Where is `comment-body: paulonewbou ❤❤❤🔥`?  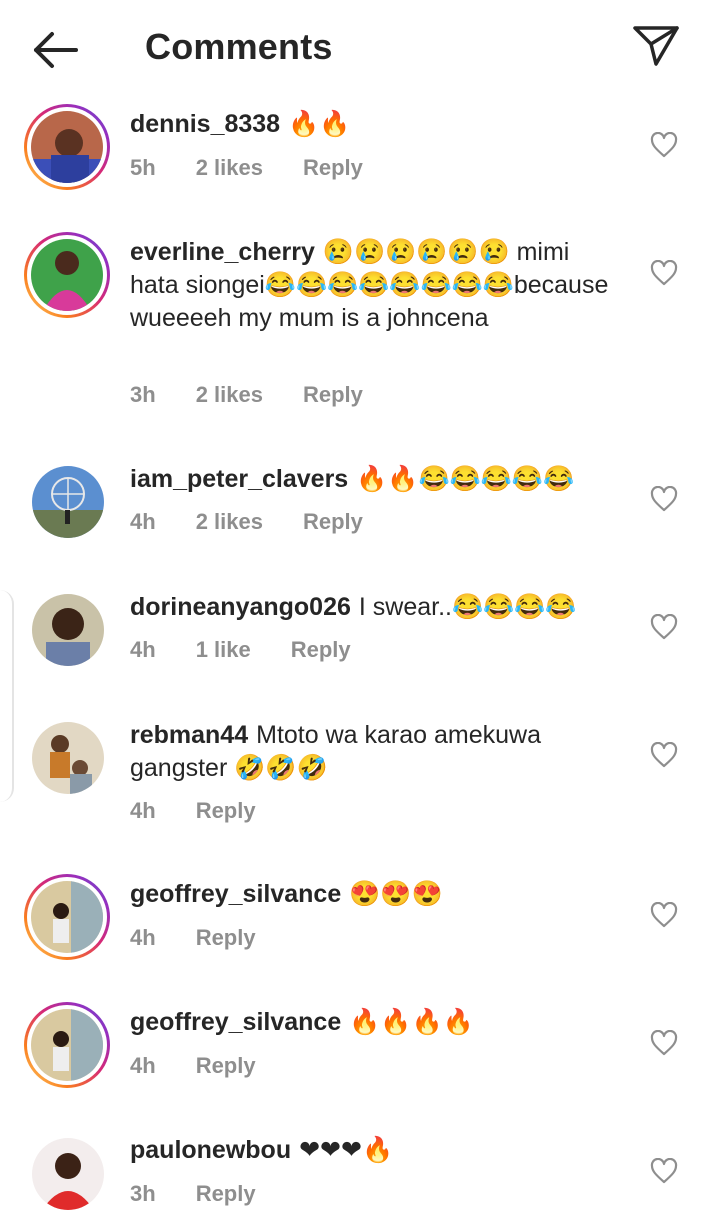 comment-body: paulonewbou ❤❤❤🔥 is located at coordinates (370, 1150).